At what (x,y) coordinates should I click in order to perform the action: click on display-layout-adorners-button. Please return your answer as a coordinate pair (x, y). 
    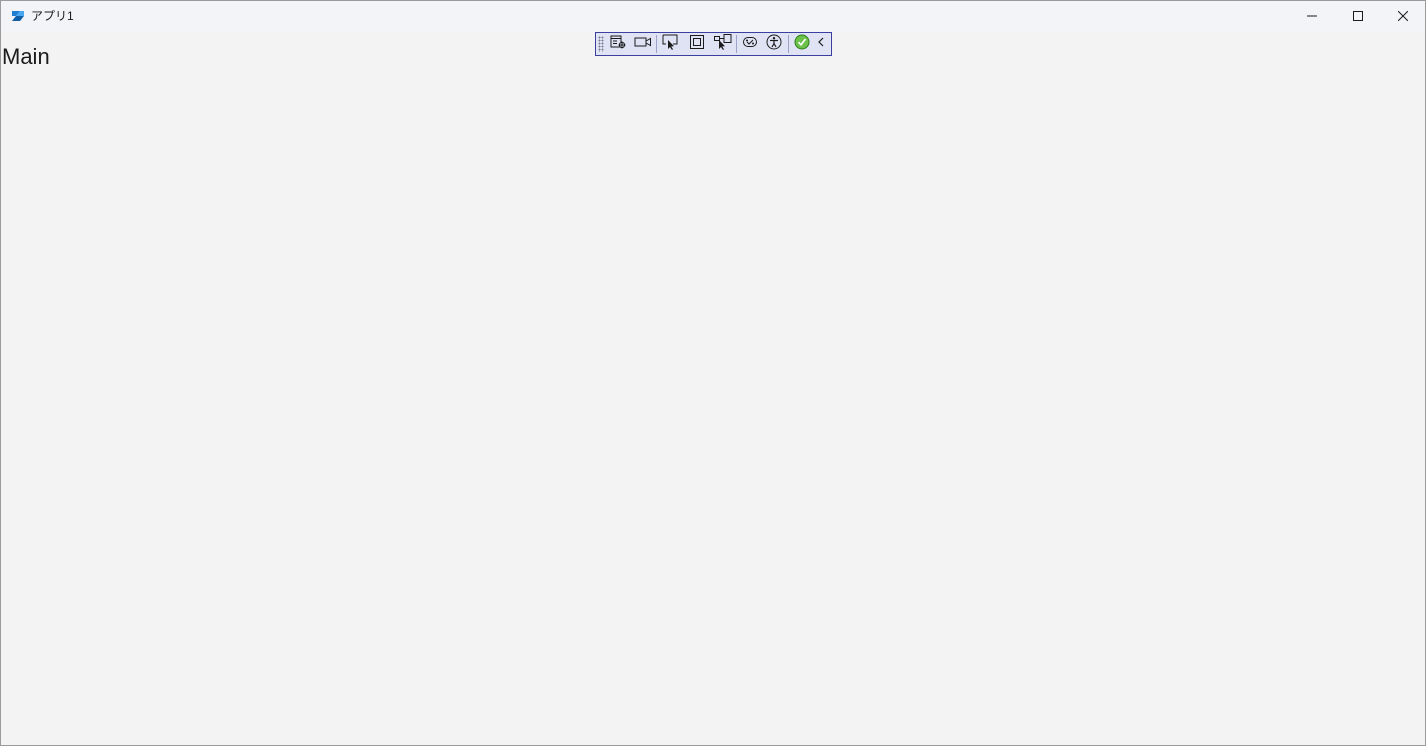
    Looking at the image, I should click on (697, 44).